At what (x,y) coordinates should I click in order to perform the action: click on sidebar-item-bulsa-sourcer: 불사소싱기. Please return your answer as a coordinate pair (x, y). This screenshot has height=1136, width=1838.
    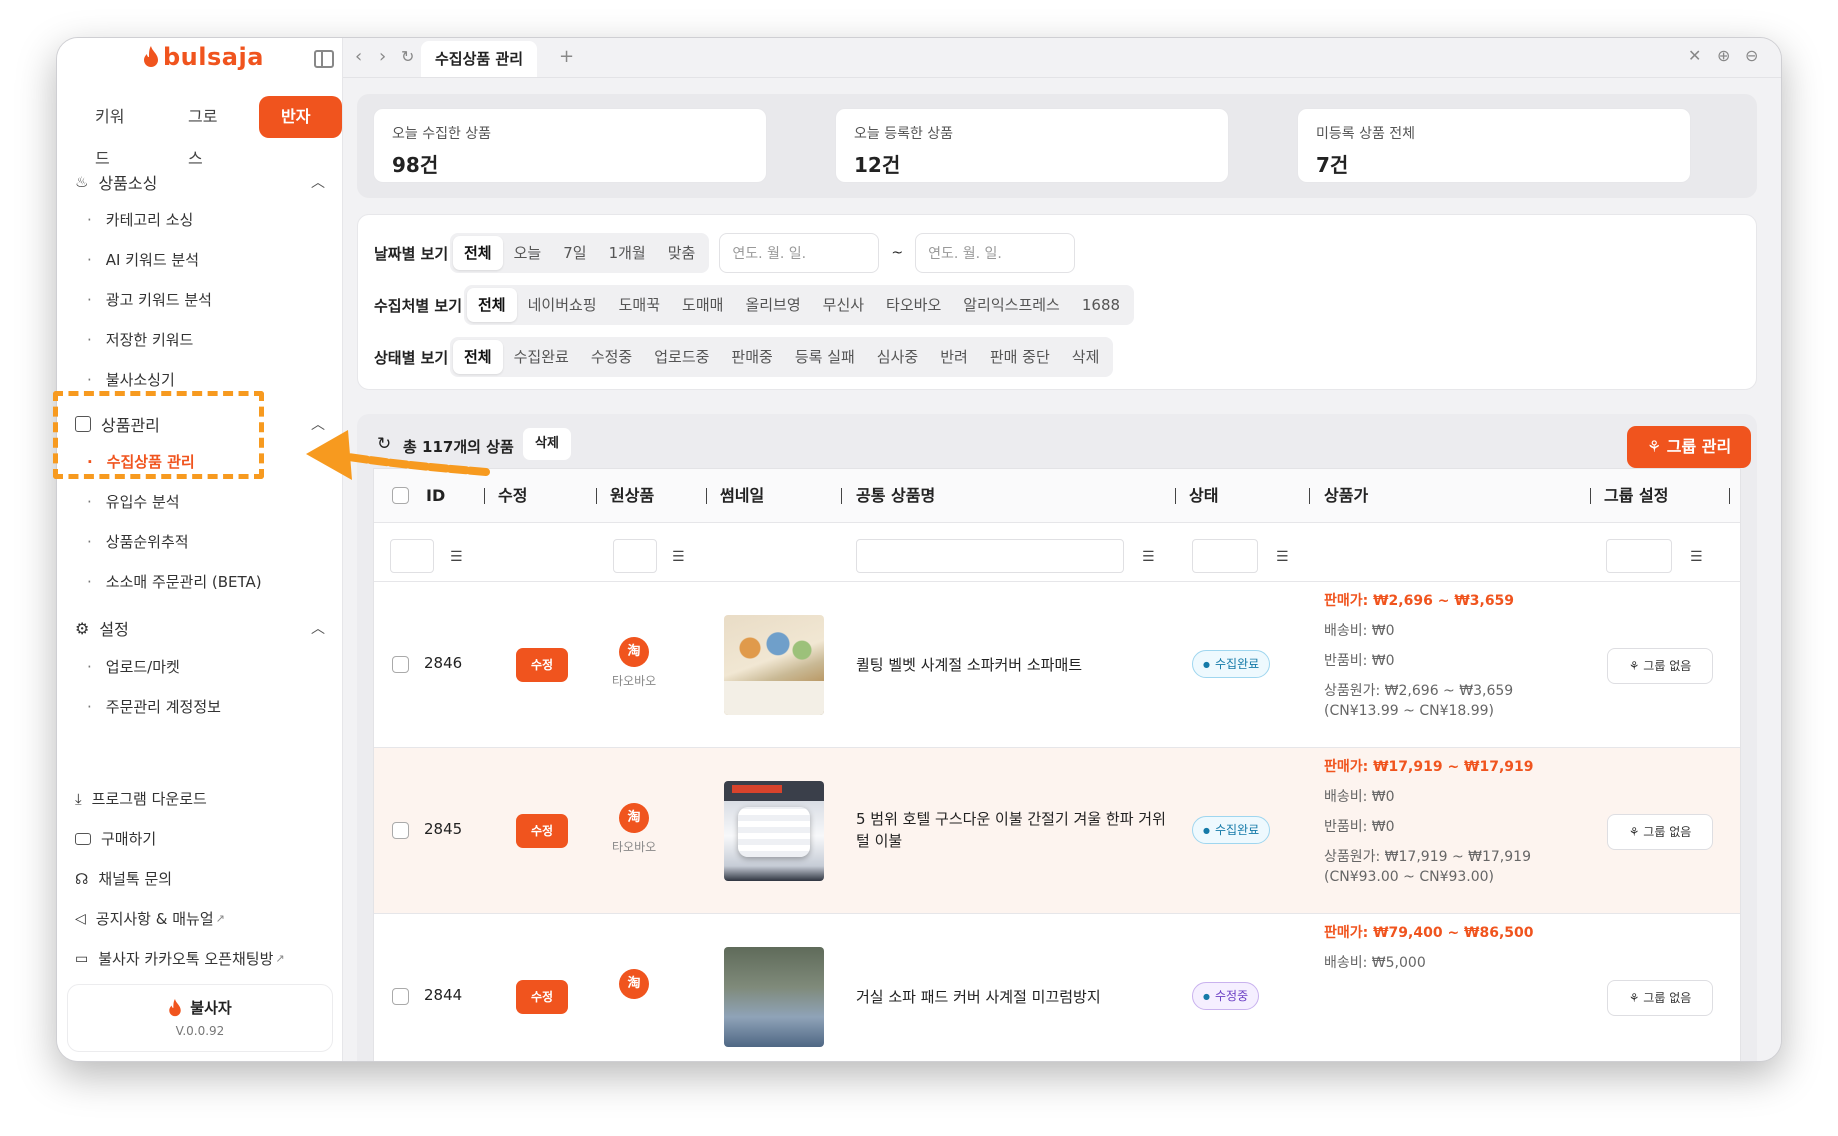
    Looking at the image, I should click on (131, 379).